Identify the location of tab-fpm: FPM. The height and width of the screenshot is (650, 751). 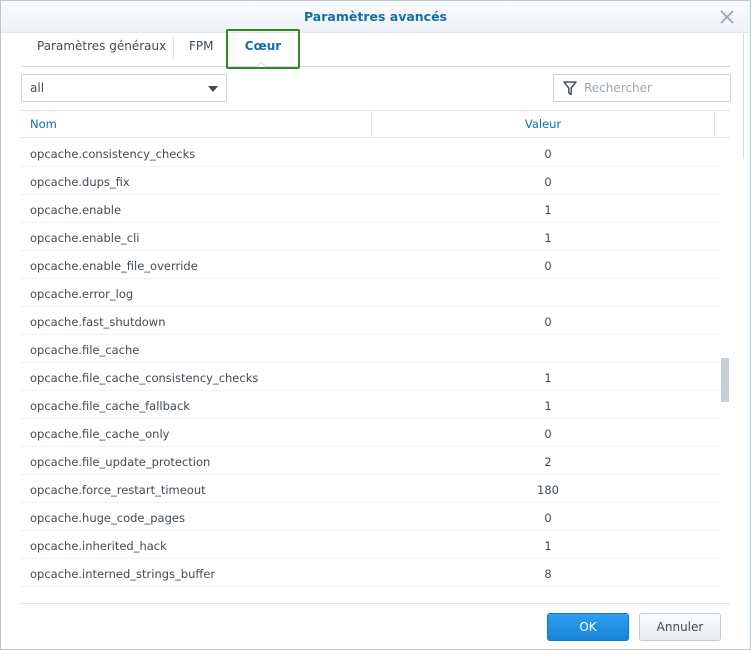
(201, 49).